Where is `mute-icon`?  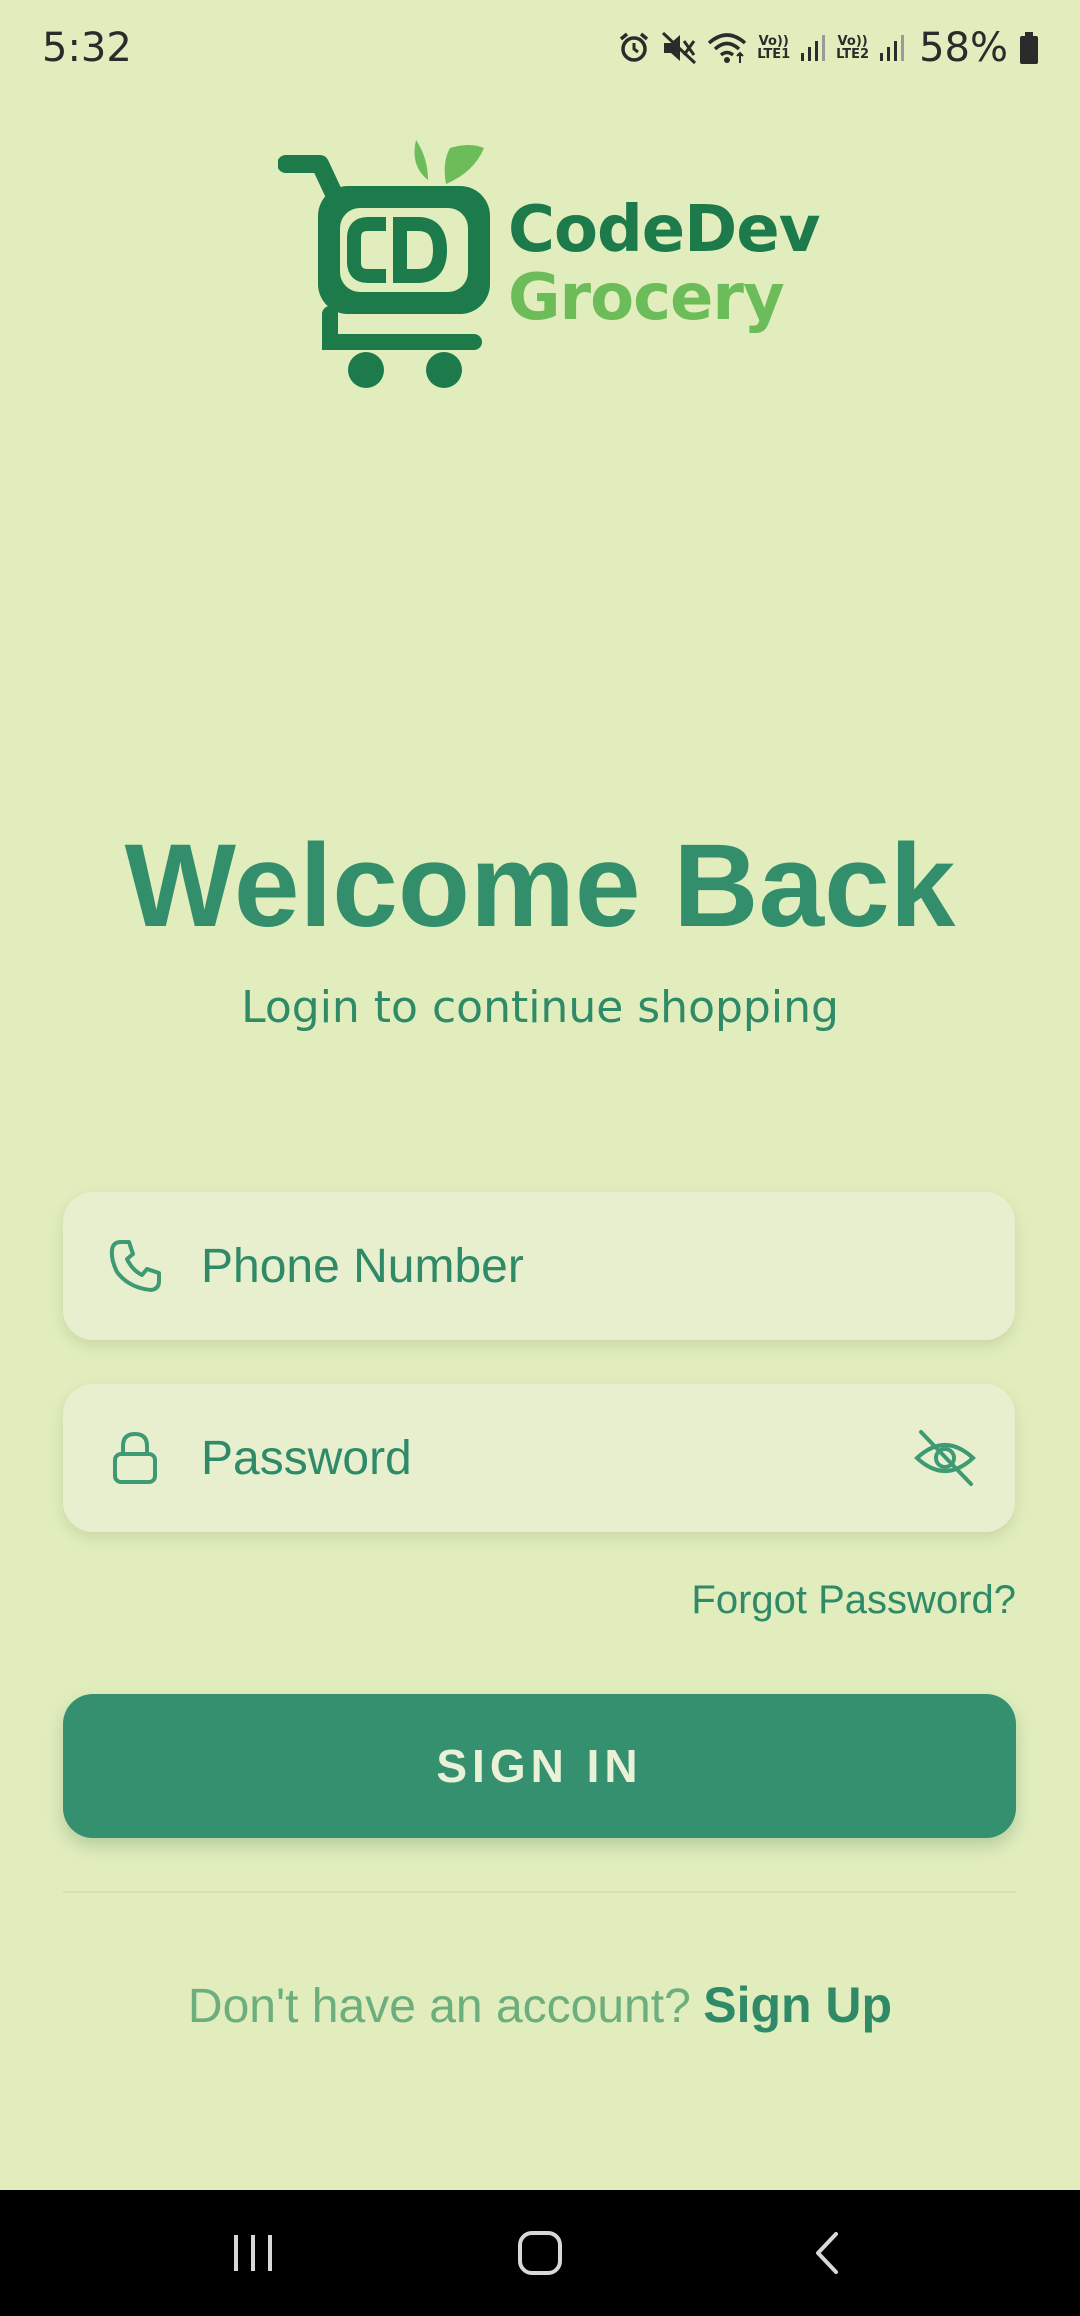
mute-icon is located at coordinates (679, 48).